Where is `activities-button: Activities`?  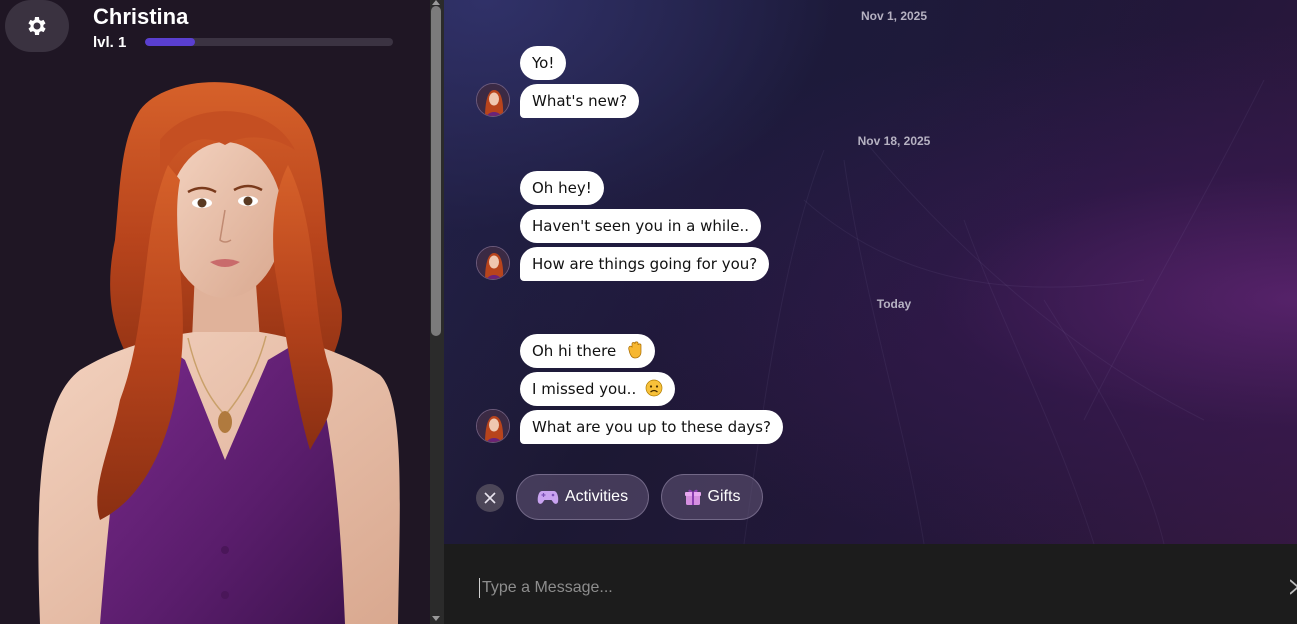
activities-button: Activities is located at coordinates (582, 497).